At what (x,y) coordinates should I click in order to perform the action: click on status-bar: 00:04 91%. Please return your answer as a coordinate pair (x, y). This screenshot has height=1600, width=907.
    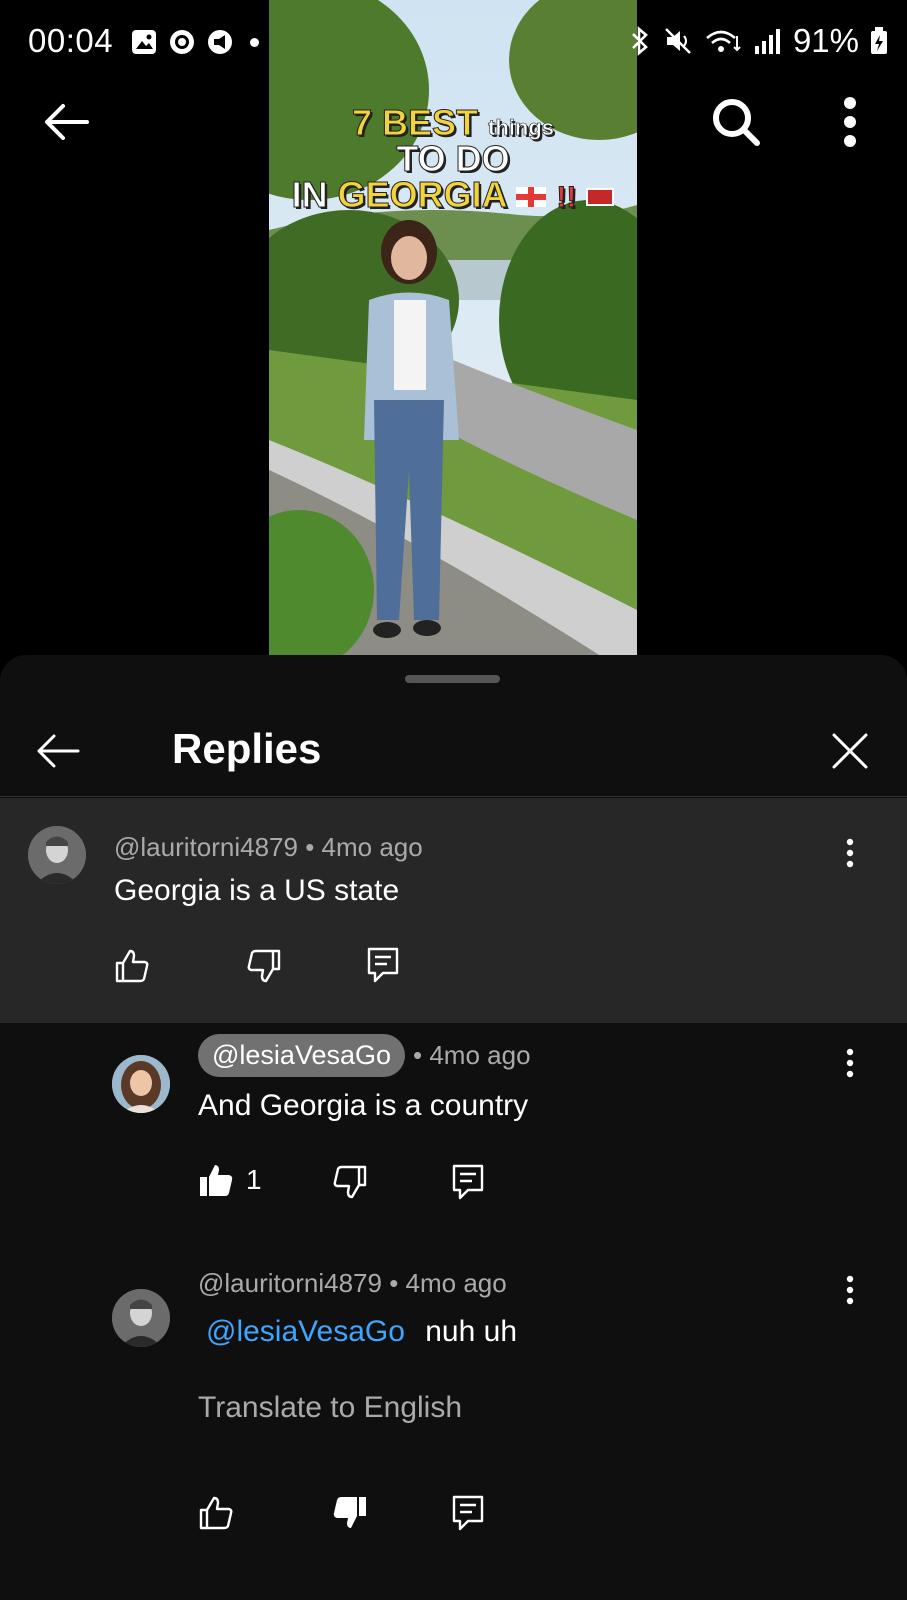
    Looking at the image, I should click on (453, 44).